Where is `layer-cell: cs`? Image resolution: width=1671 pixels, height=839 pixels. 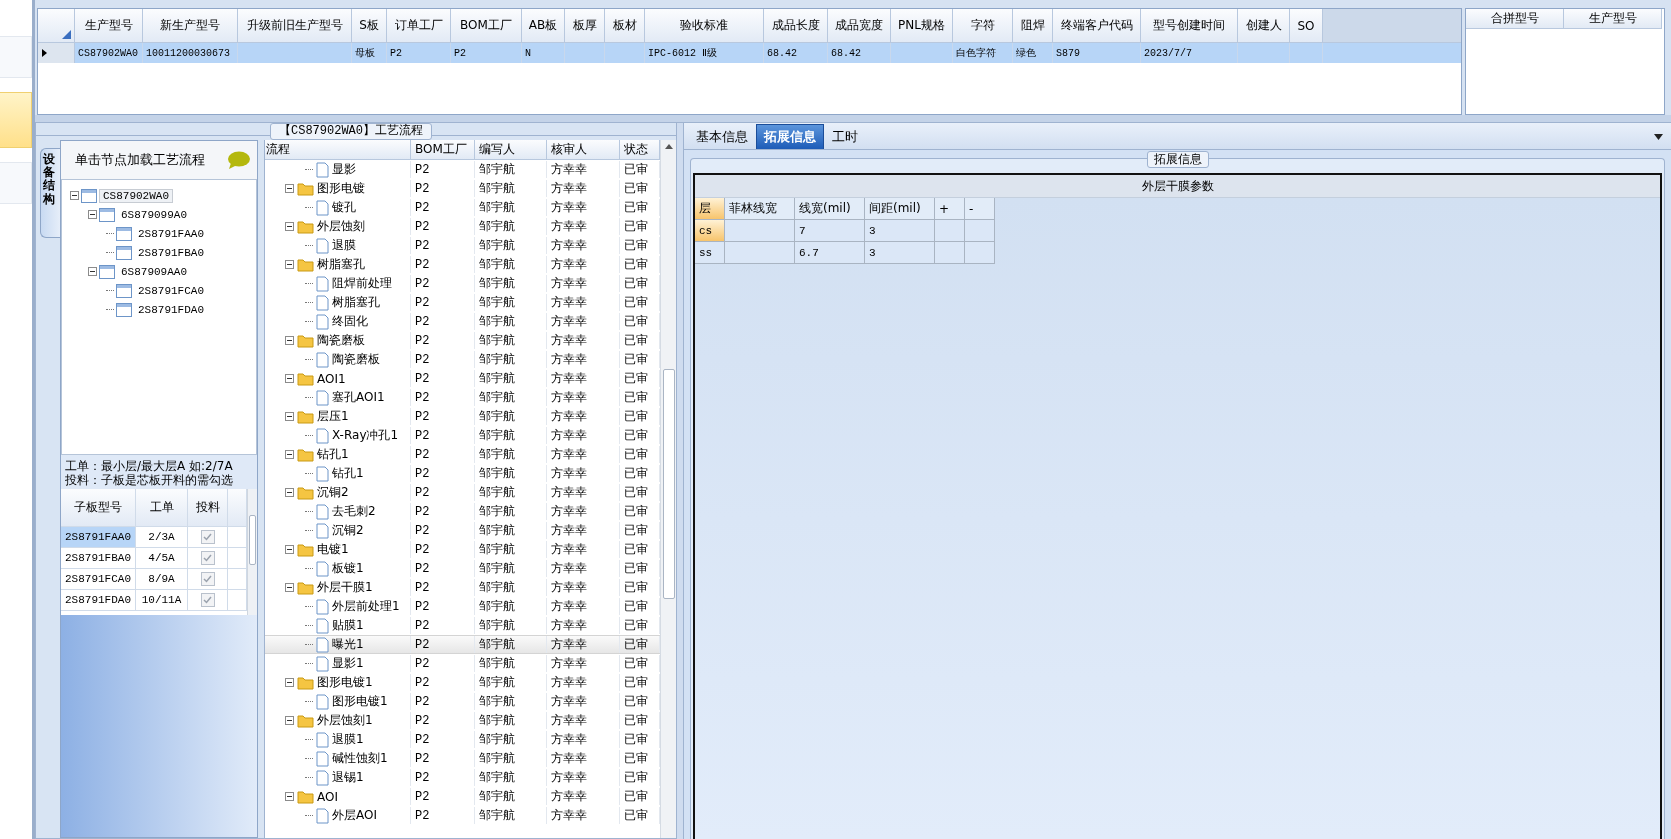 layer-cell: cs is located at coordinates (710, 231).